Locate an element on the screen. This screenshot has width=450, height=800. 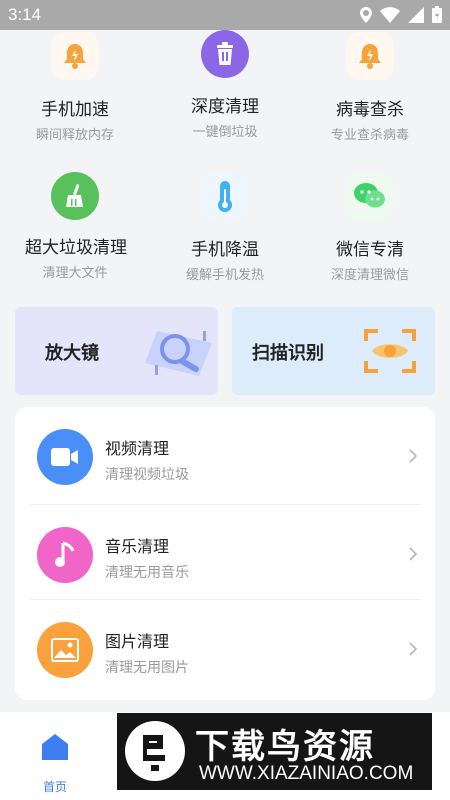
broom-icon is located at coordinates (75, 196).